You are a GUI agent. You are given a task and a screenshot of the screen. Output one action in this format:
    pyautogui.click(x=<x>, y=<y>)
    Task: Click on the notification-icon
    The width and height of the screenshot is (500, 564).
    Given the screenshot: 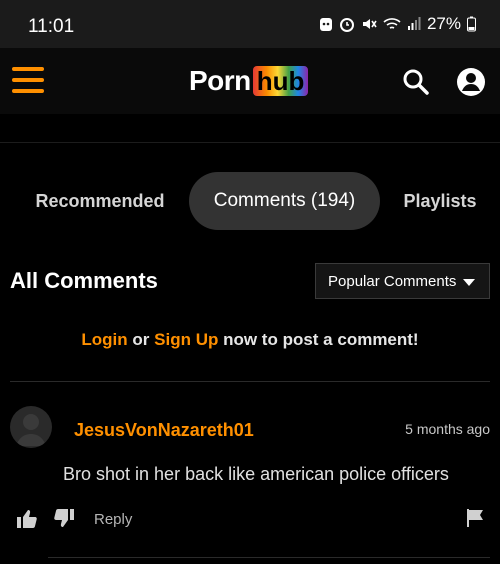 What is the action you would take?
    pyautogui.click(x=325, y=24)
    